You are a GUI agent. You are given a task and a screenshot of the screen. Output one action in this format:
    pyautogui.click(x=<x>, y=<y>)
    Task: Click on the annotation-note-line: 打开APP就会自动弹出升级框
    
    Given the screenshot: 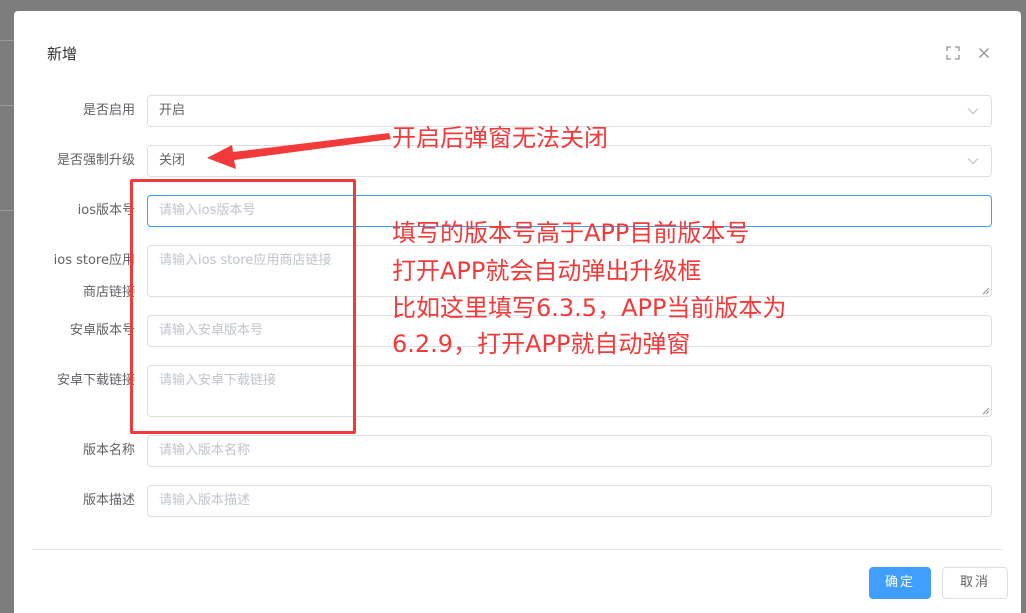 What is the action you would take?
    pyautogui.click(x=547, y=271)
    